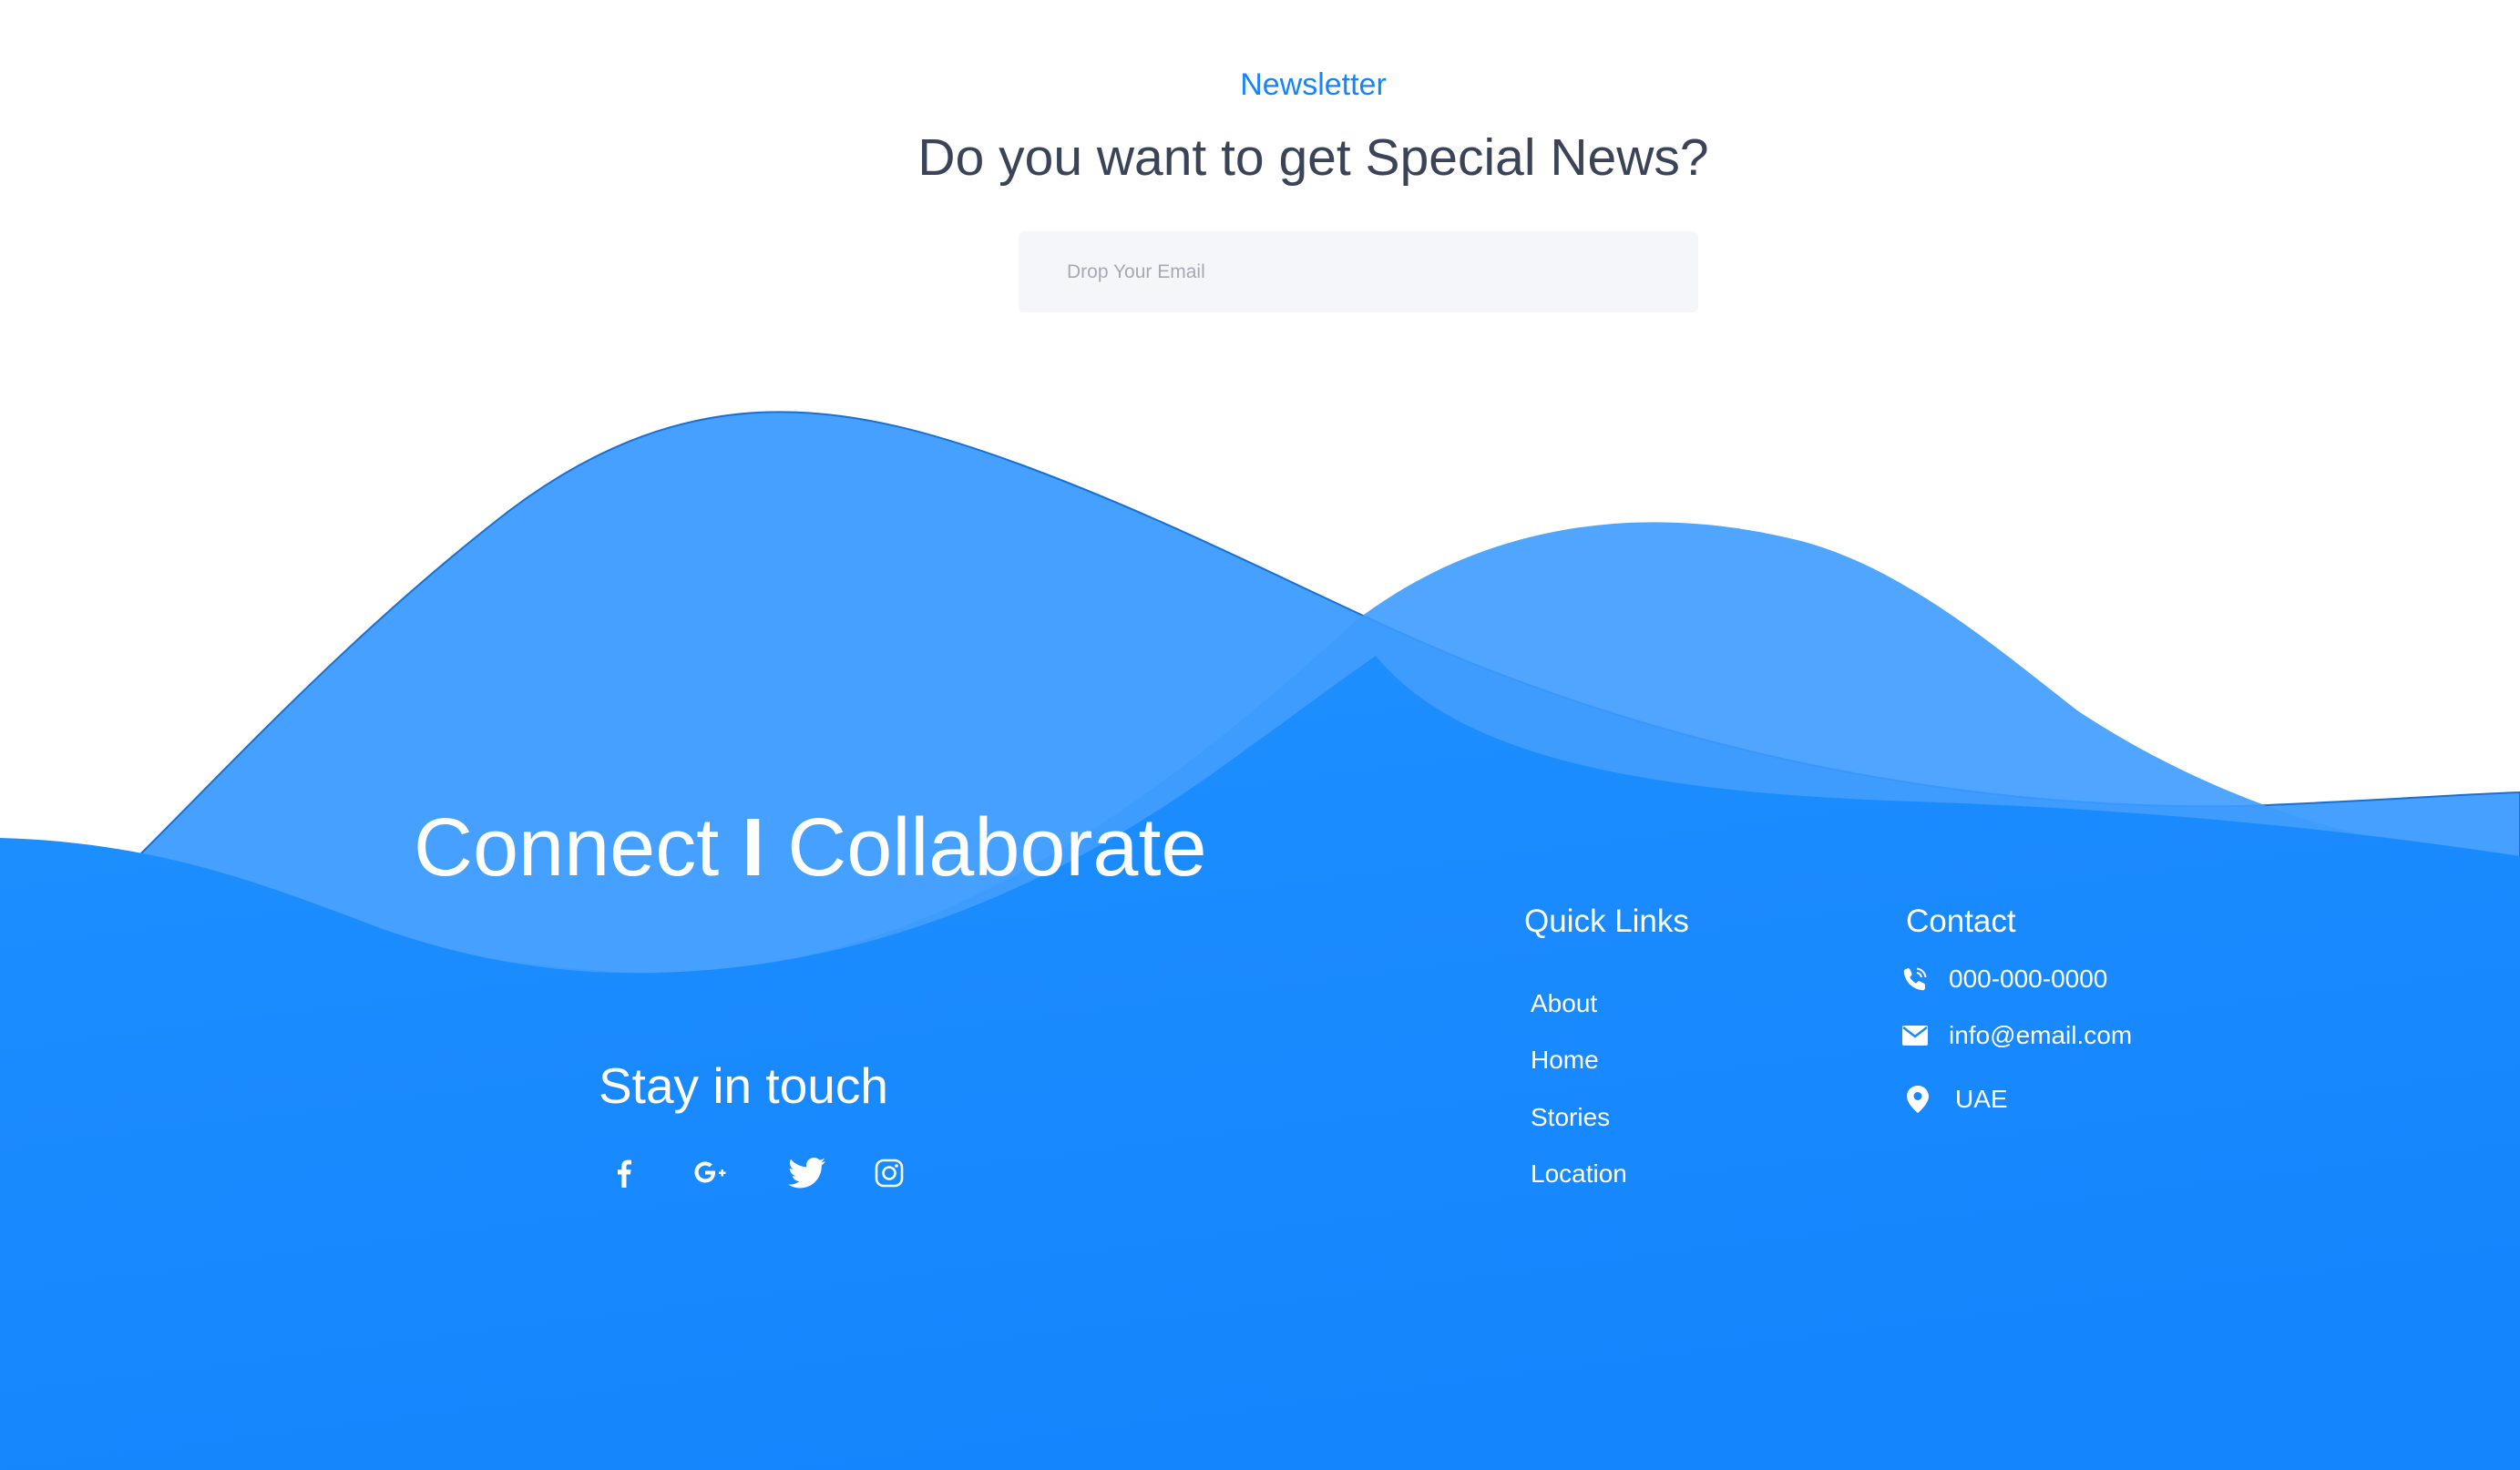  What do you see at coordinates (997, 848) in the screenshot?
I see `brand-collaborate: Collaborate` at bounding box center [997, 848].